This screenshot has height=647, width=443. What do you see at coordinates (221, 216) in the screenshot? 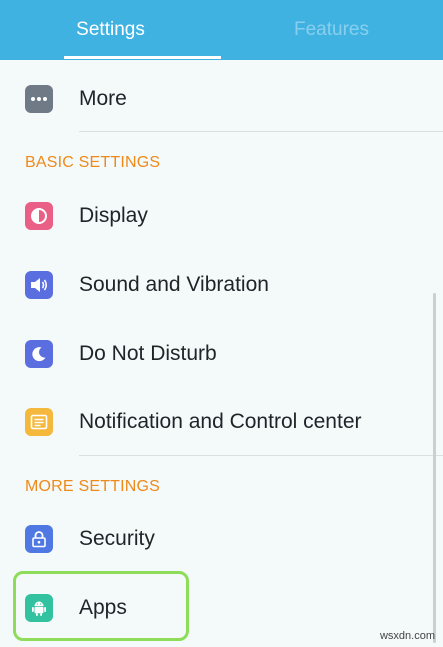
I see `settings-item-display: Display` at bounding box center [221, 216].